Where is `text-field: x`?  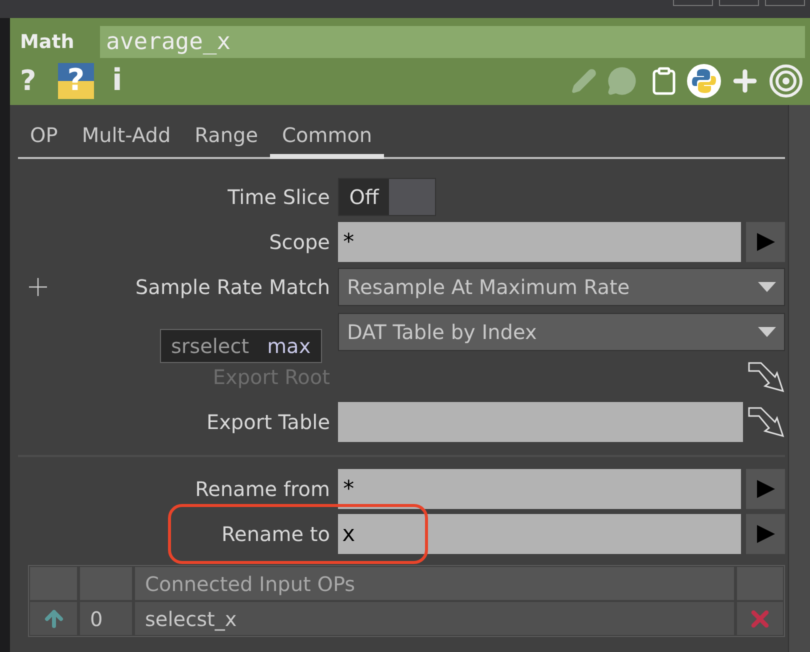
text-field: x is located at coordinates (539, 534).